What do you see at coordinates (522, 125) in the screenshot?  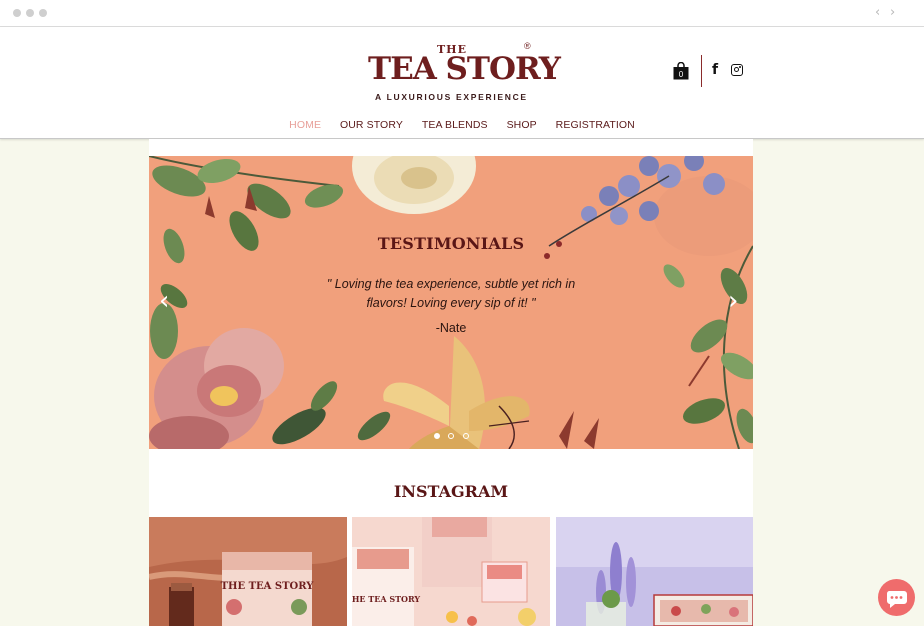 I see `nav-item-shop: SHOP` at bounding box center [522, 125].